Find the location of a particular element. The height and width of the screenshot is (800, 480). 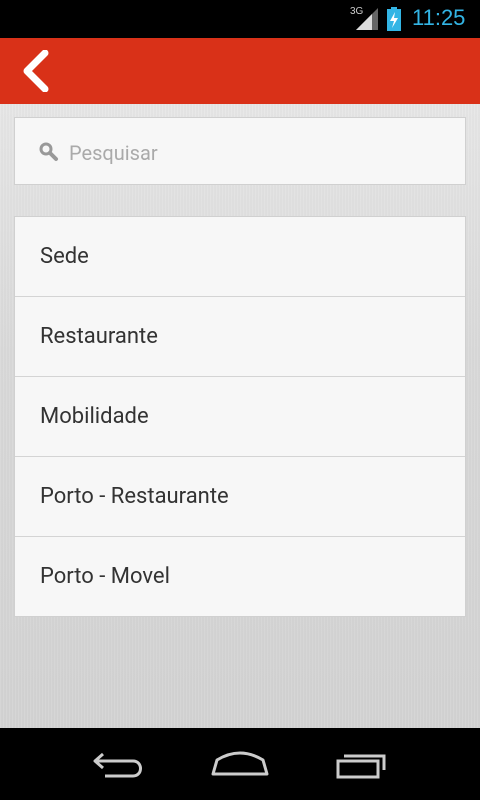

nav-home-button is located at coordinates (240, 764).